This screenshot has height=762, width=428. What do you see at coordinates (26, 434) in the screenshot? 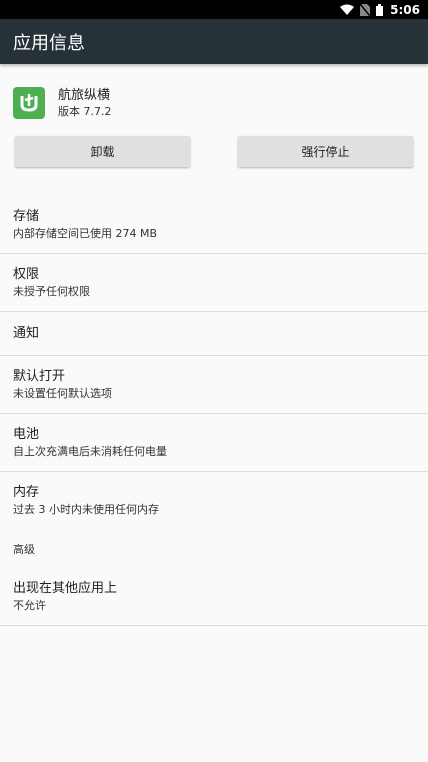
I see `list-item-title: 电池` at bounding box center [26, 434].